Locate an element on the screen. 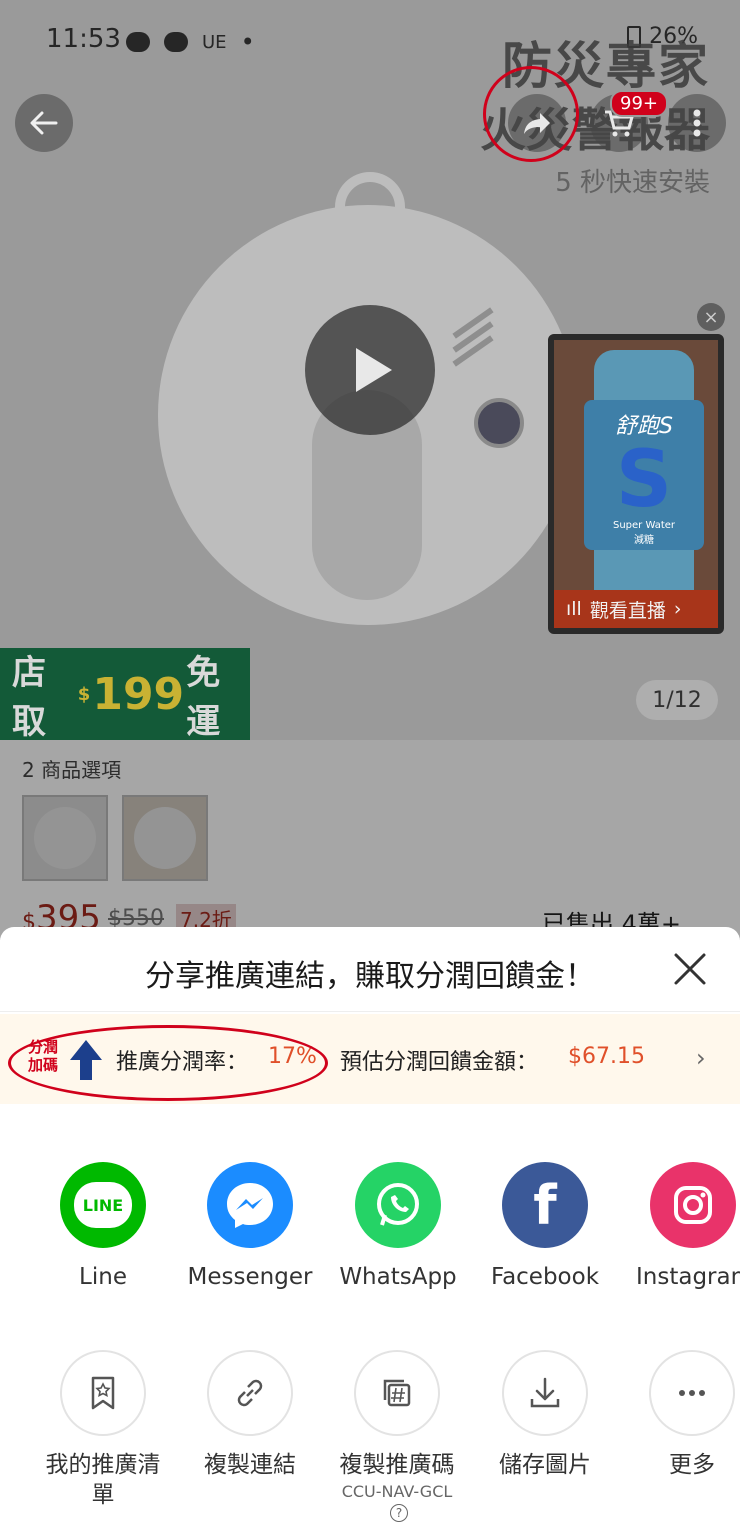  arrow-left-icon is located at coordinates (44, 123).